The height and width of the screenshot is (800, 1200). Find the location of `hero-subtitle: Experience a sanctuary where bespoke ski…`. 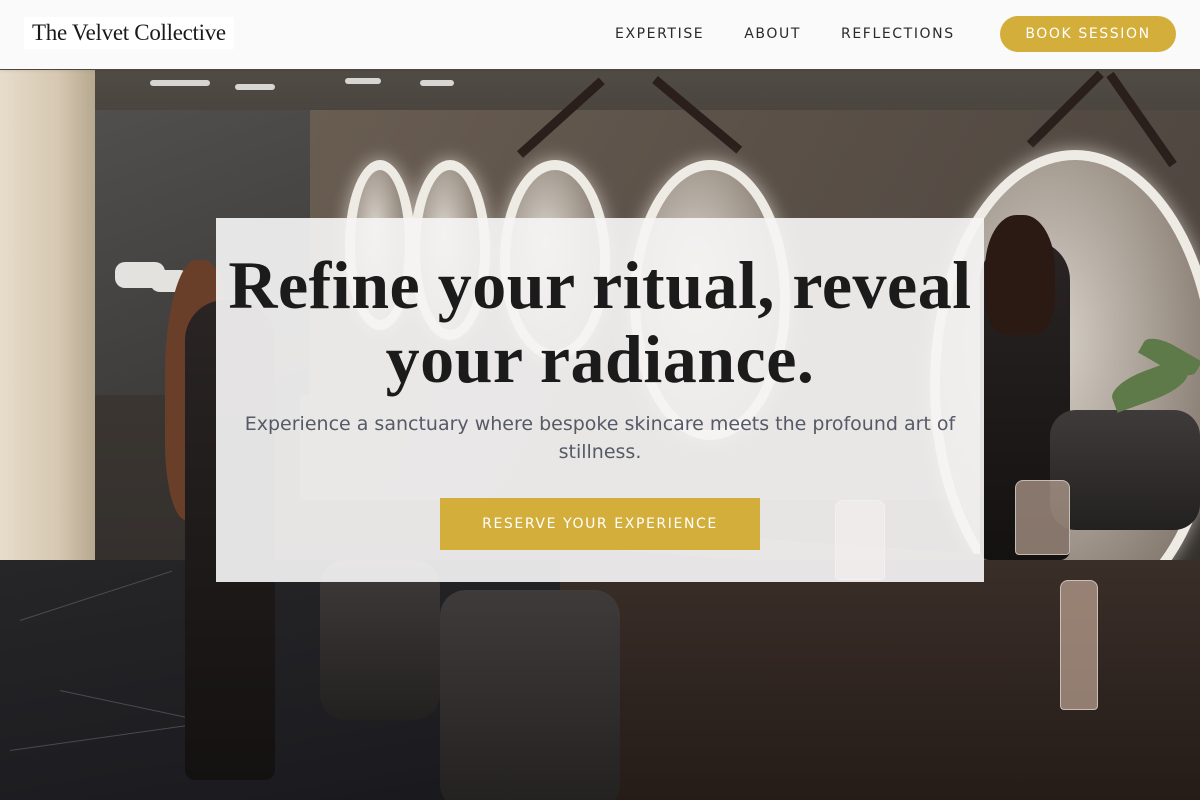

hero-subtitle: Experience a sanctuary where bespoke ski… is located at coordinates (600, 438).